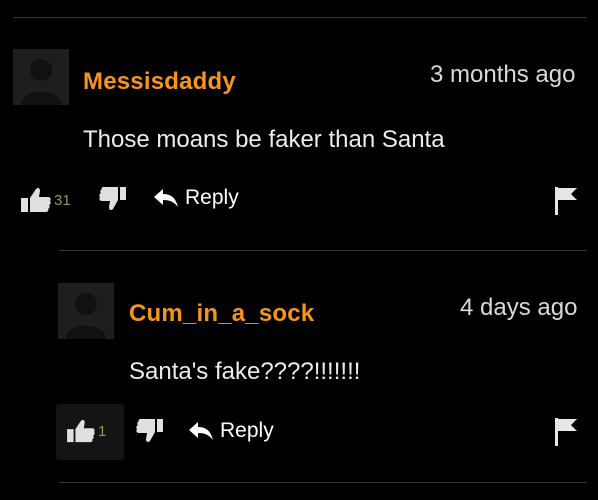 This screenshot has height=500, width=598. What do you see at coordinates (503, 74) in the screenshot?
I see `comment-timestamp: 3 months ago` at bounding box center [503, 74].